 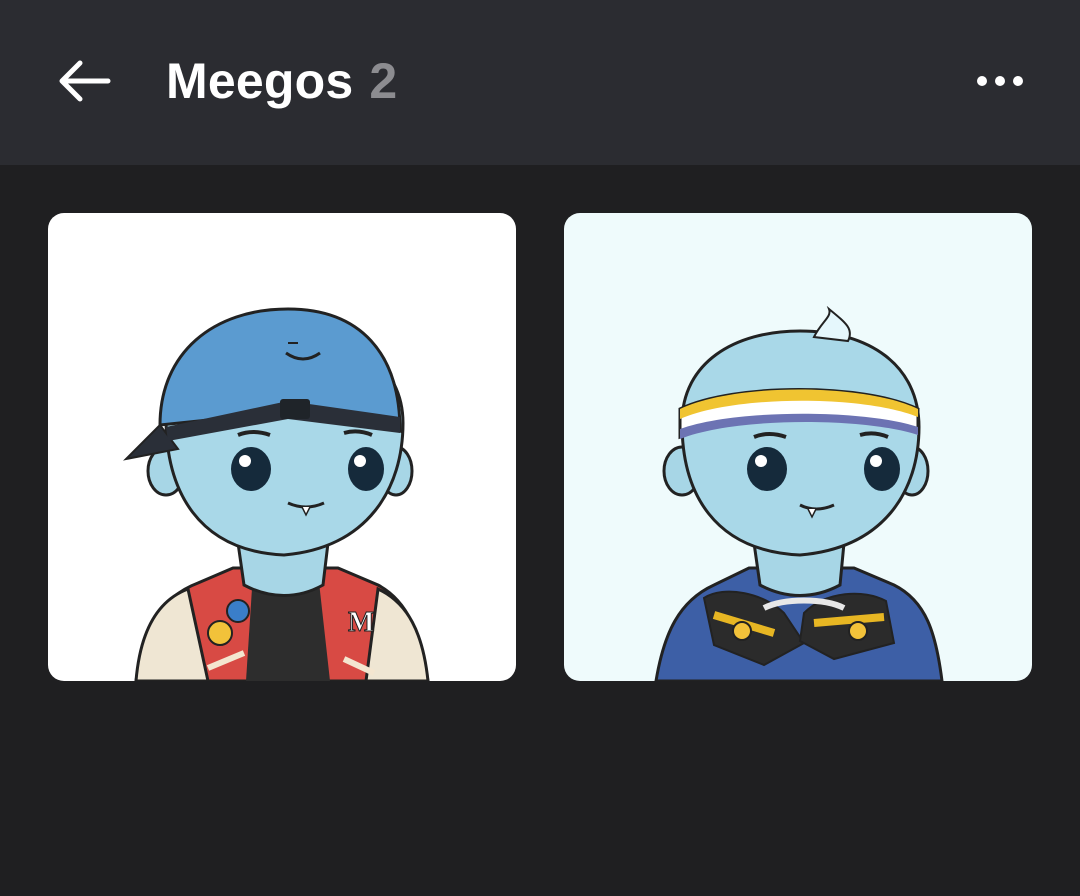 I want to click on page-title: Meegos 2, so click(x=281, y=81).